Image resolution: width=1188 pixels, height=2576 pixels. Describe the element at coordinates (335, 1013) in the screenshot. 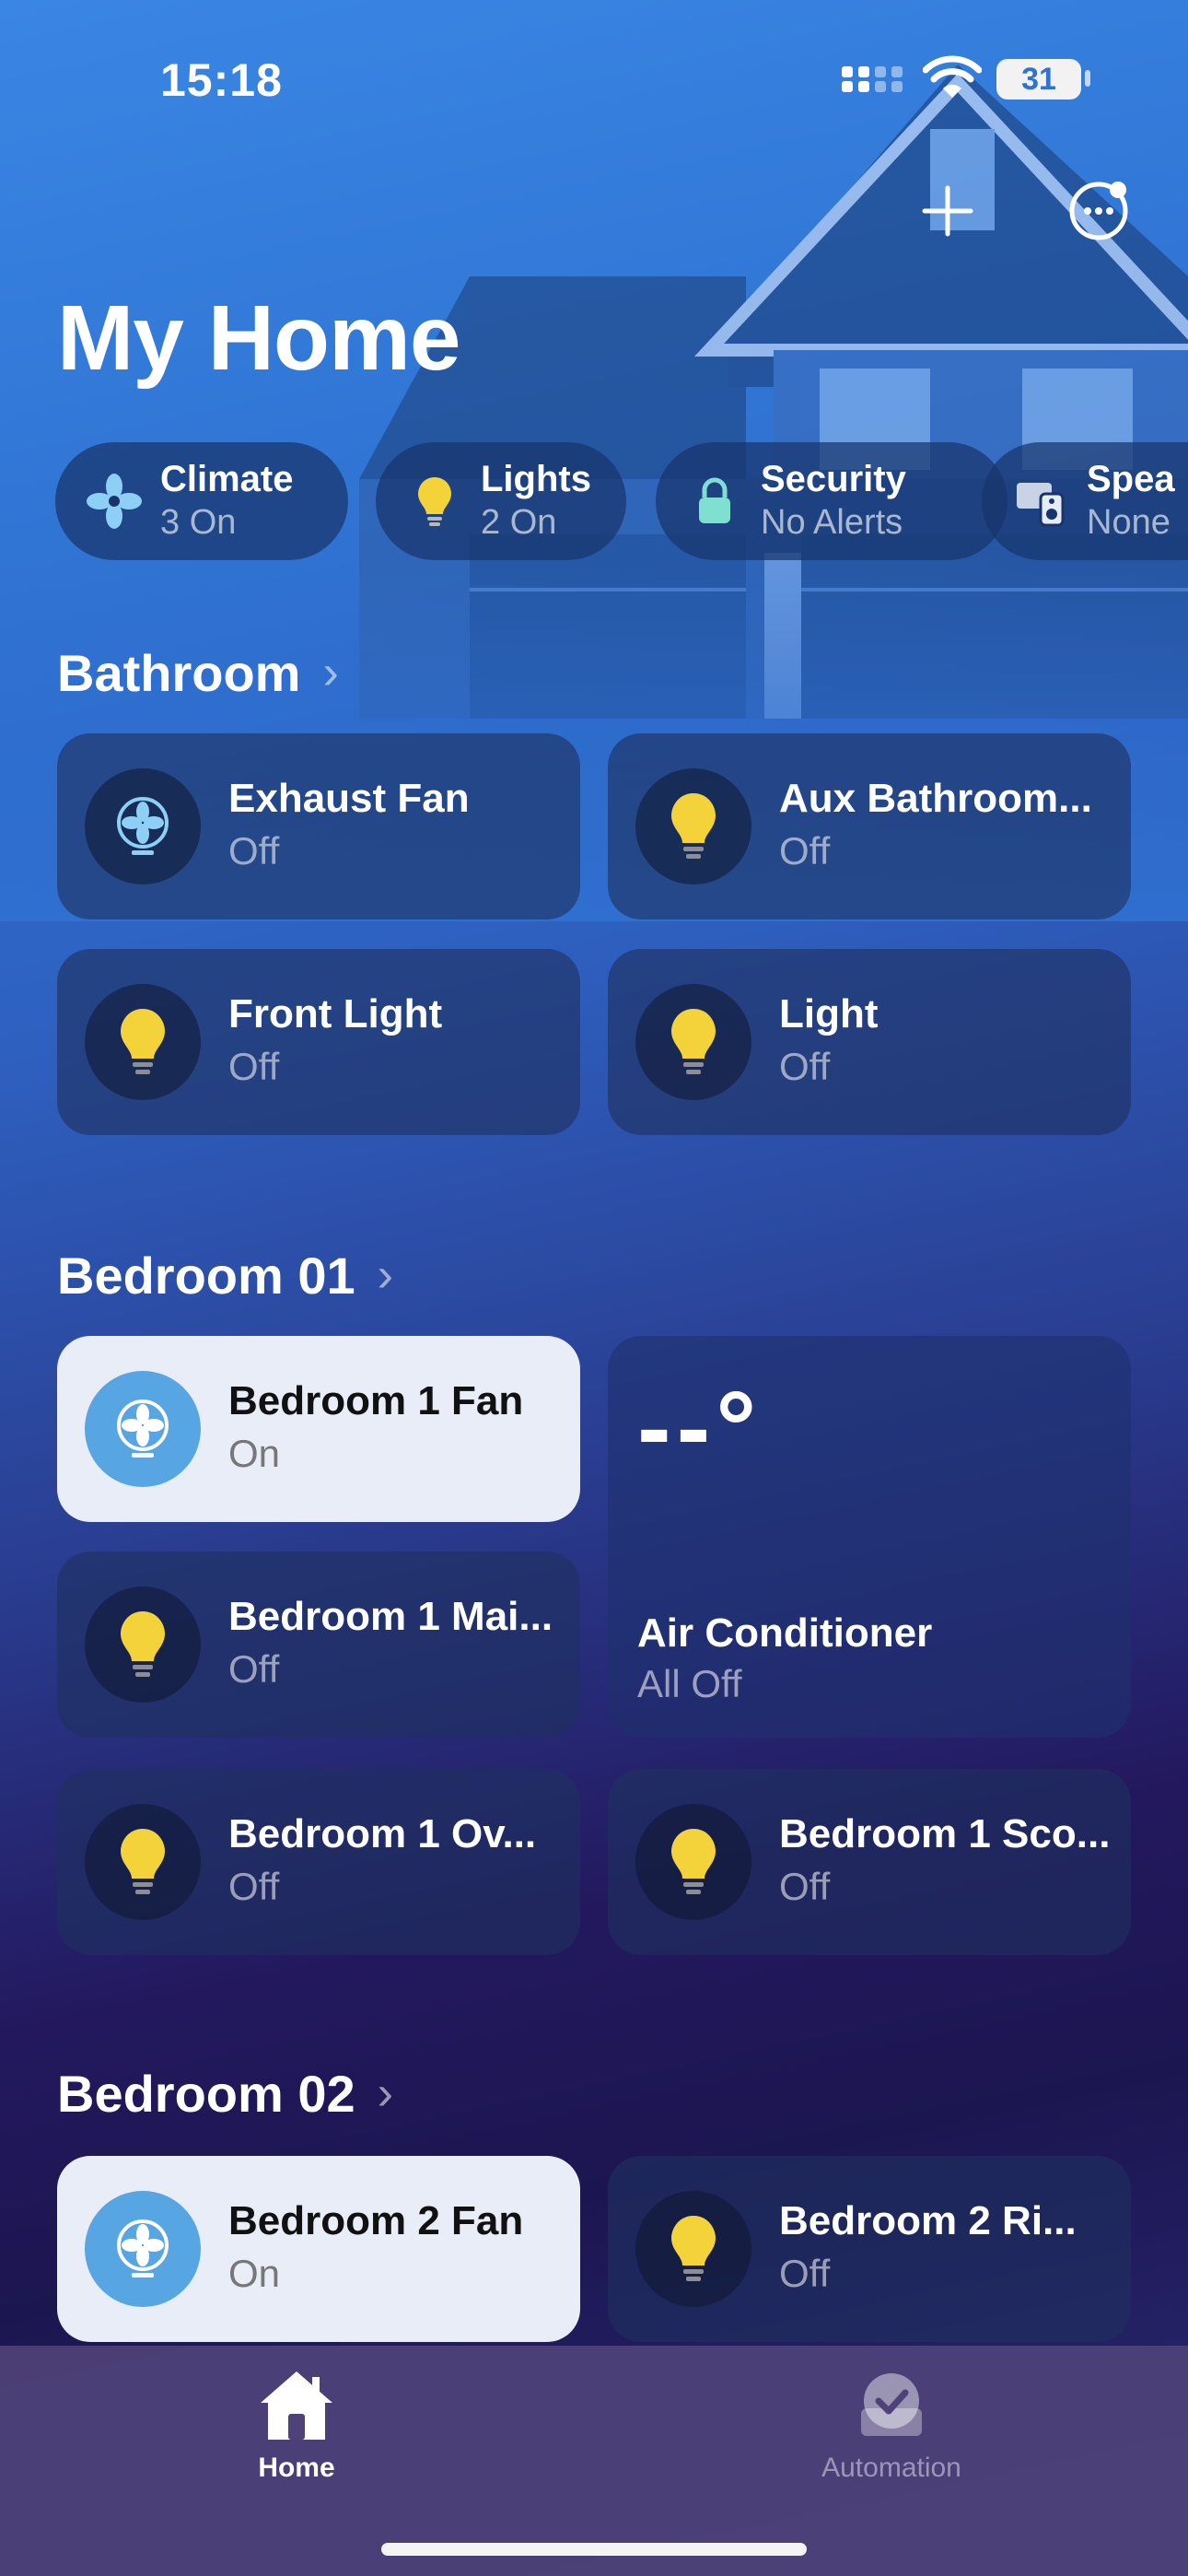

I see `tile-name: Front Light` at that location.